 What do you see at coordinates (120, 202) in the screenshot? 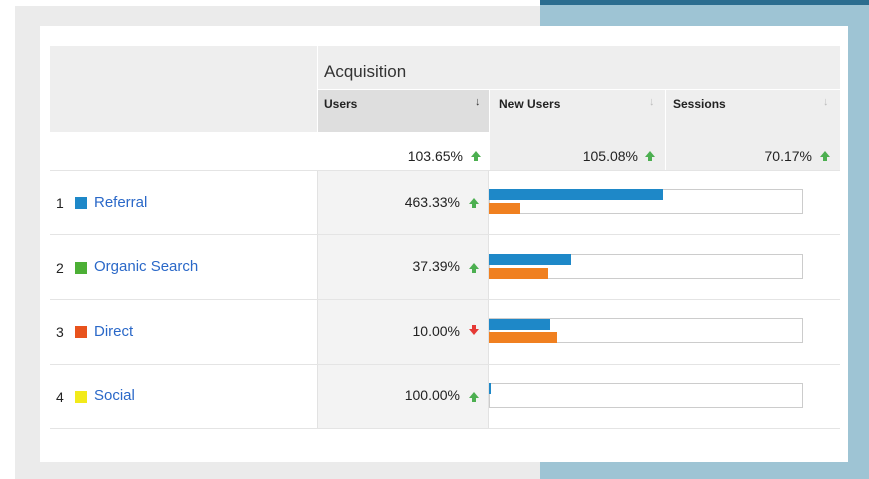
I see `channel-link-referral: Referral` at bounding box center [120, 202].